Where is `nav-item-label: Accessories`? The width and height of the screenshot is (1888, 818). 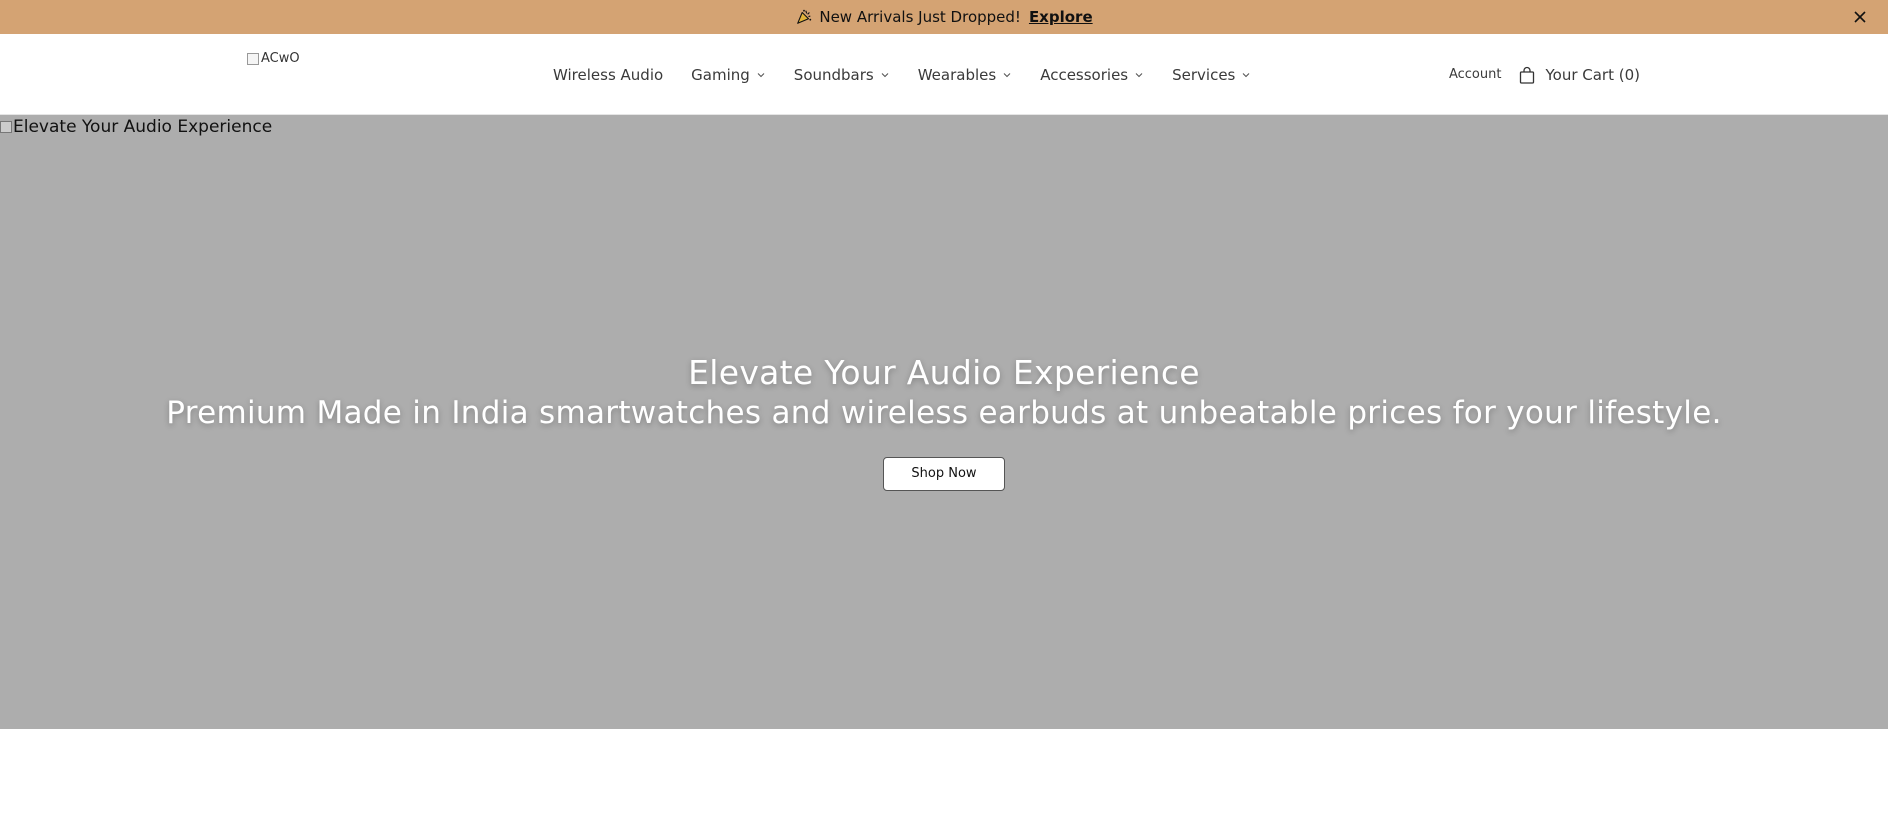
nav-item-label: Accessories is located at coordinates (1084, 74).